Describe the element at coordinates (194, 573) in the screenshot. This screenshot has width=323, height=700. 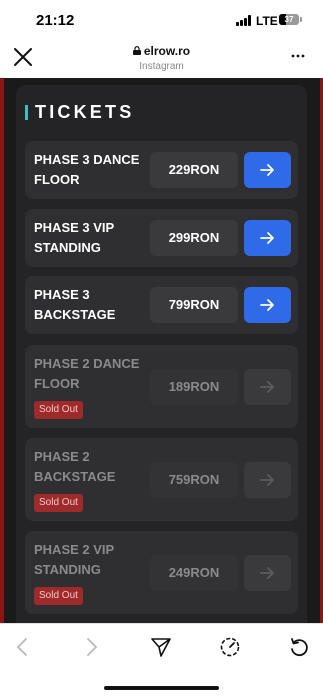
I see `ticket-price: 249RON` at that location.